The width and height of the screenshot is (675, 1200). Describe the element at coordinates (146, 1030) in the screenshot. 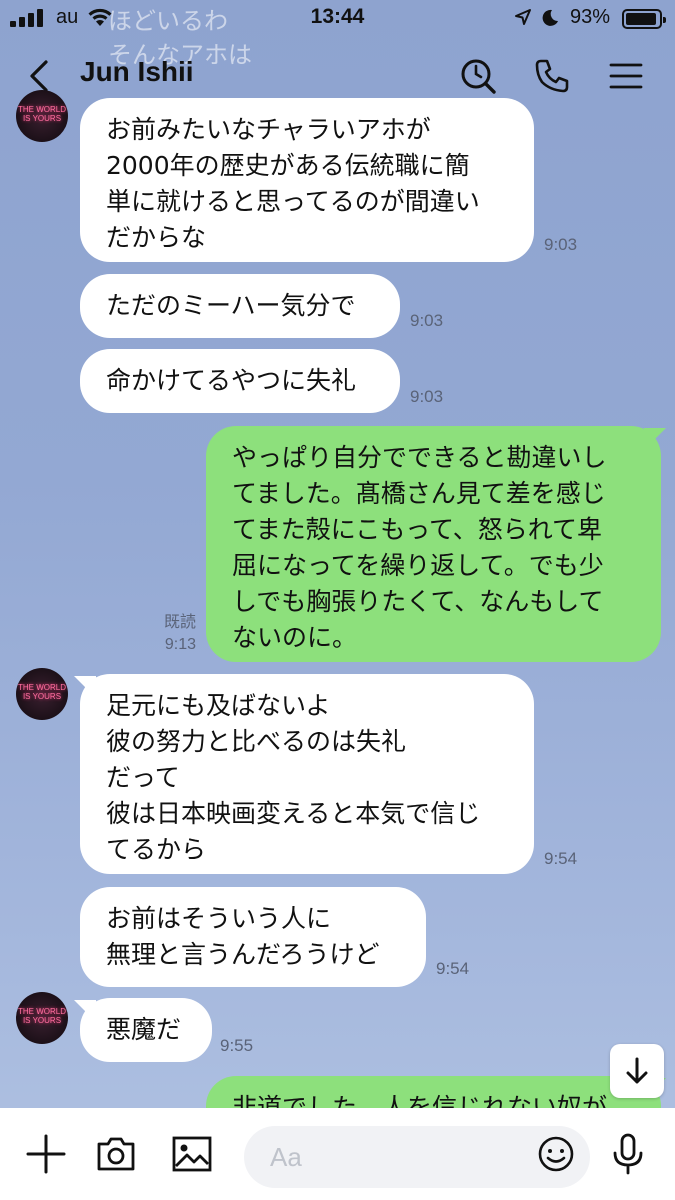

I see `incoming-message-bubble: 悪魔だ` at that location.